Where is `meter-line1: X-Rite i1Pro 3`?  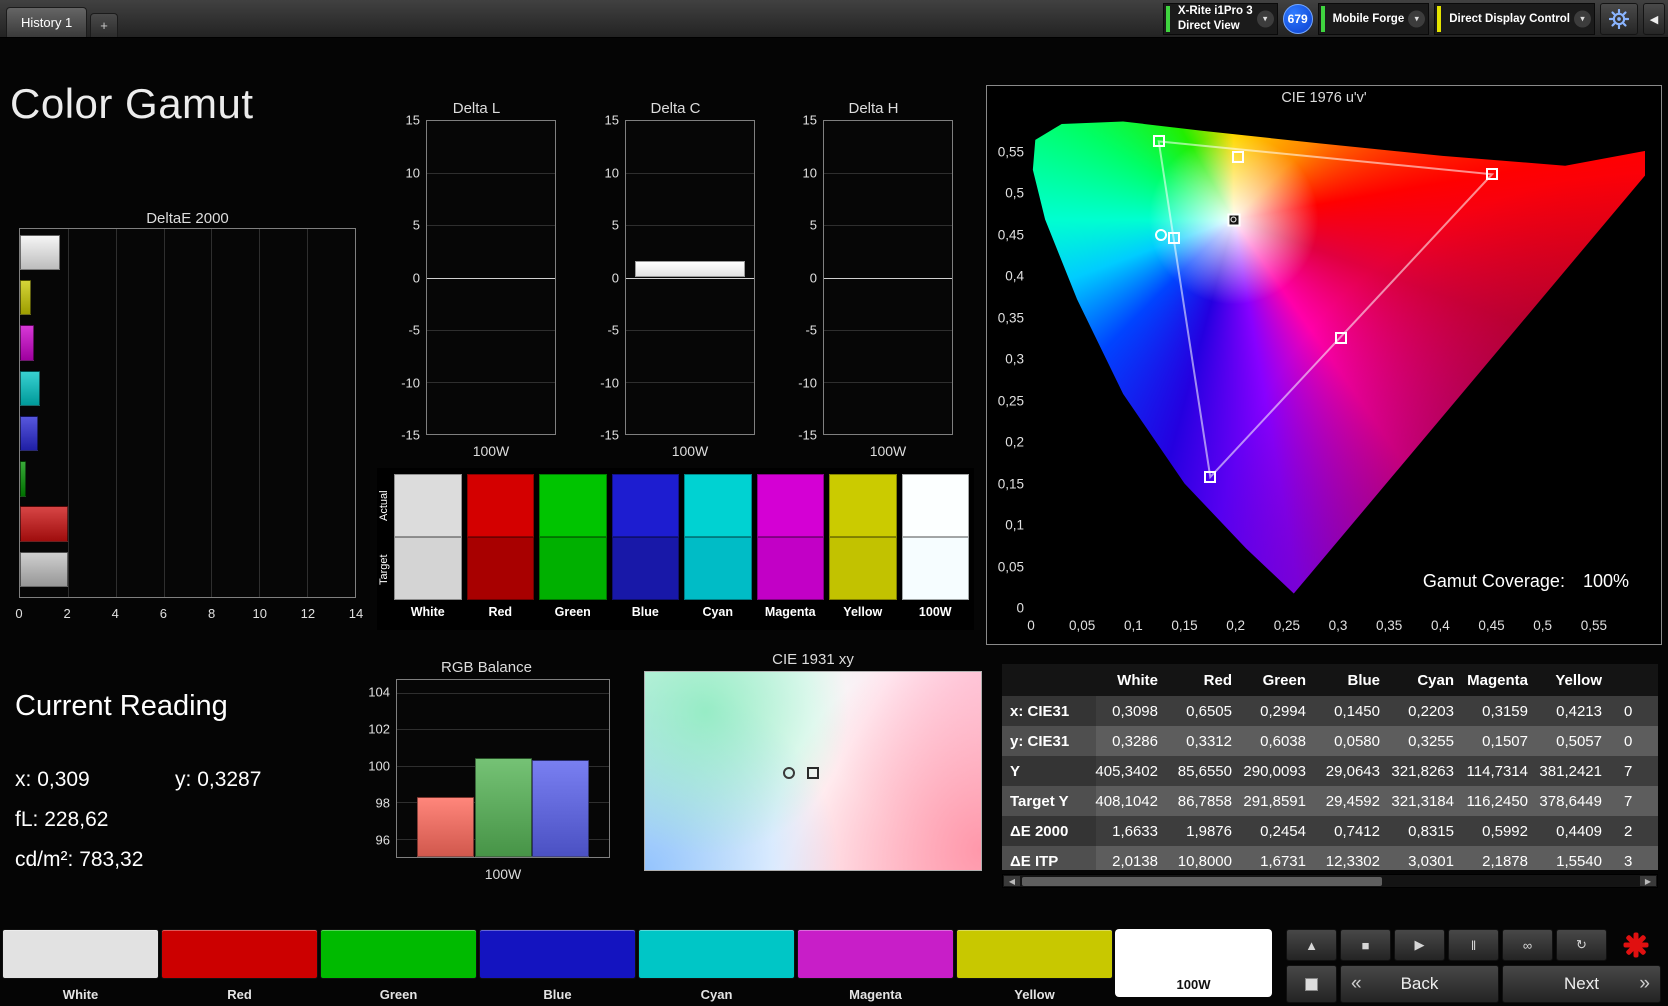
meter-line1: X-Rite i1Pro 3 is located at coordinates (1215, 11).